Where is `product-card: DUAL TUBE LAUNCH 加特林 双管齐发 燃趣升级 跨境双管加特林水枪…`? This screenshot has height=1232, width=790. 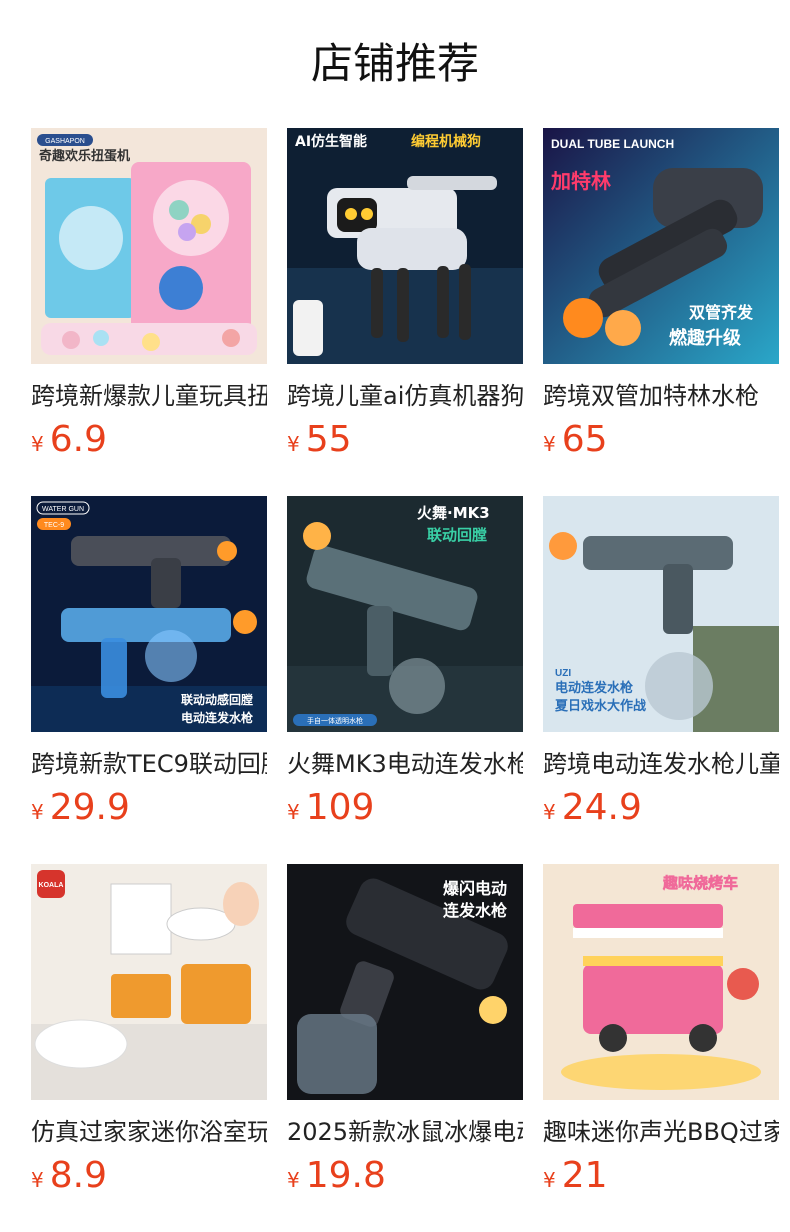
product-card: DUAL TUBE LAUNCH 加特林 双管齐发 燃趣升级 跨境双管加特林水枪… is located at coordinates (661, 298).